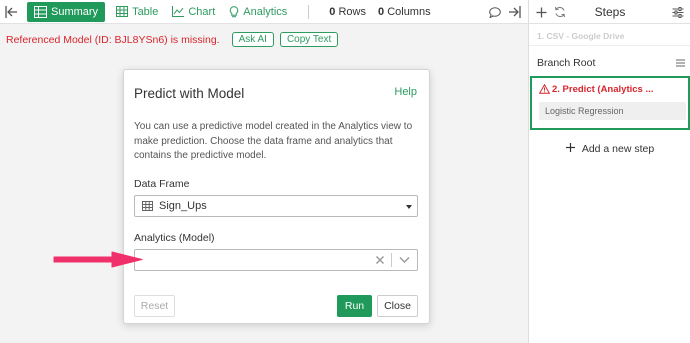 The width and height of the screenshot is (690, 343). I want to click on row-count: 0 Rows, so click(347, 12).